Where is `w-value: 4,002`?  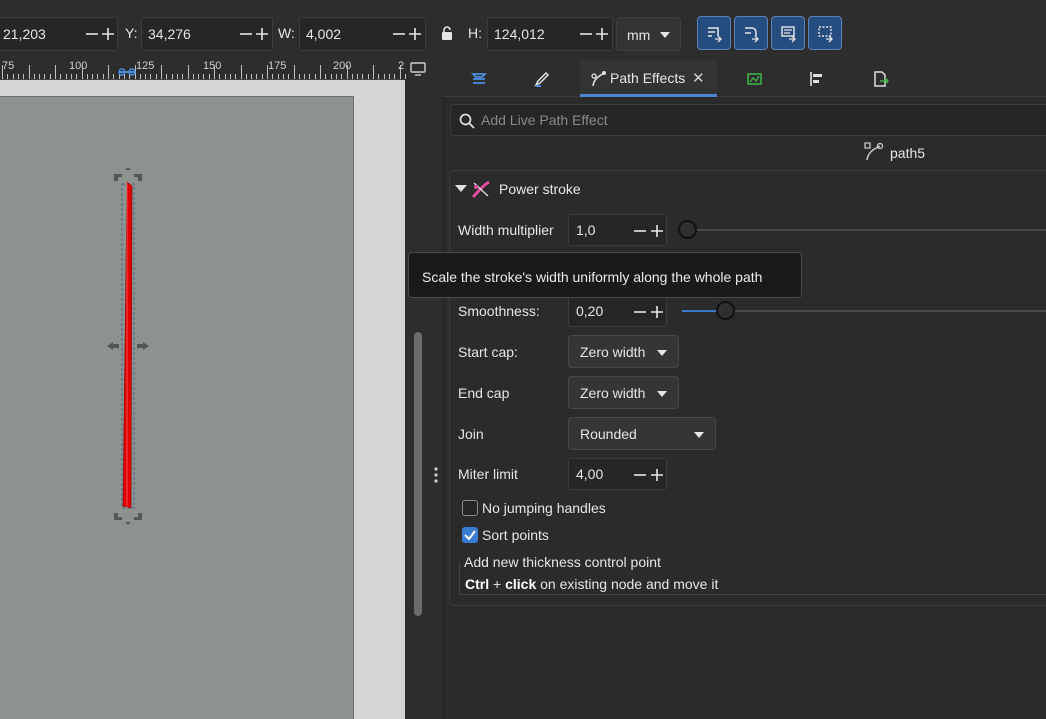 w-value: 4,002 is located at coordinates (324, 34).